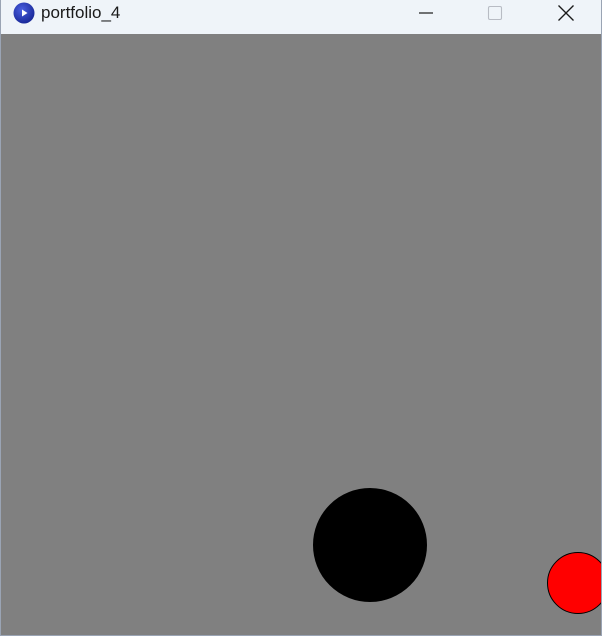 This screenshot has width=602, height=637. What do you see at coordinates (370, 545) in the screenshot?
I see `black-circle` at bounding box center [370, 545].